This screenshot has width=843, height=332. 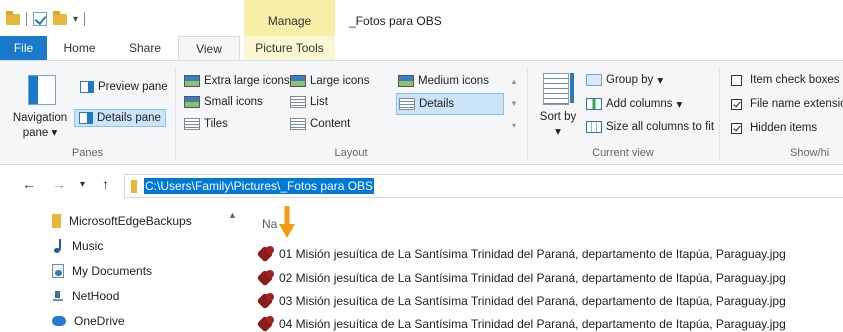 I want to click on documents-icon, so click(x=58, y=271).